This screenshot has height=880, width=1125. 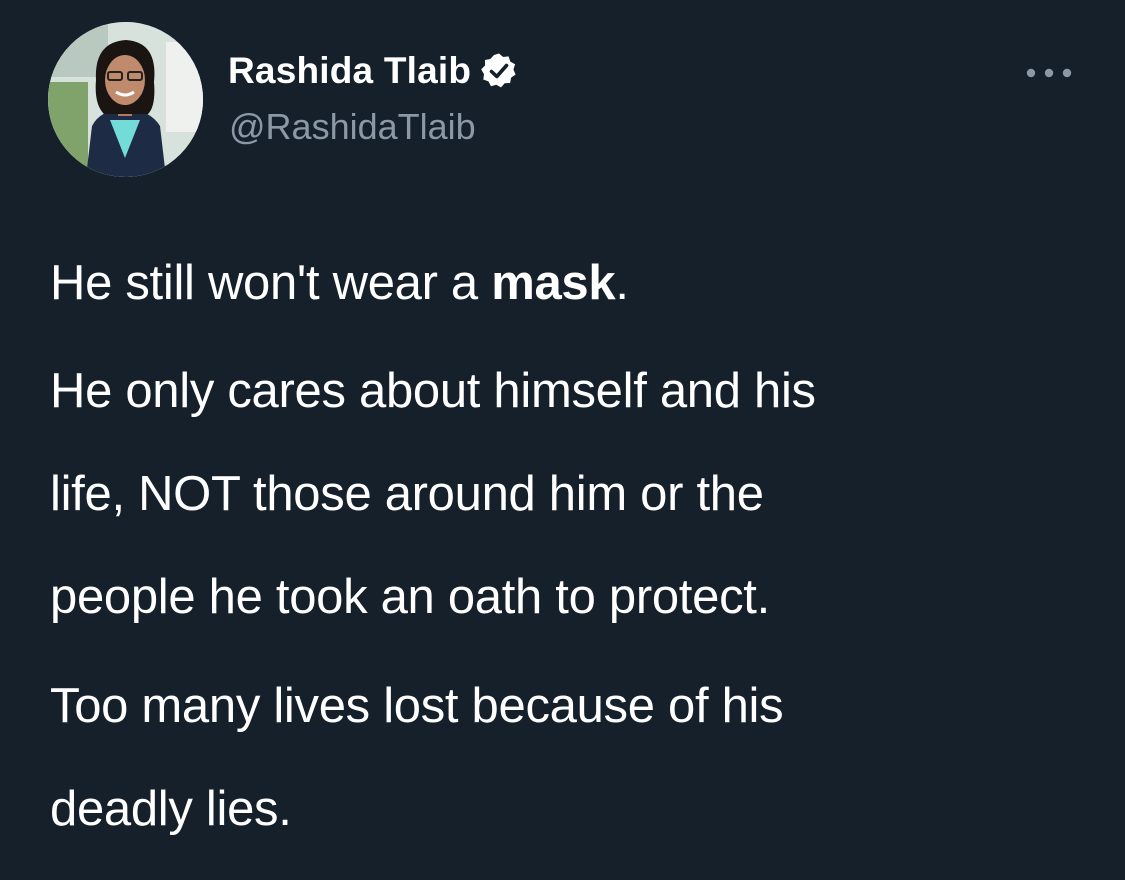 What do you see at coordinates (271, 283) in the screenshot?
I see `tweet-text-segment: He still won't wear a` at bounding box center [271, 283].